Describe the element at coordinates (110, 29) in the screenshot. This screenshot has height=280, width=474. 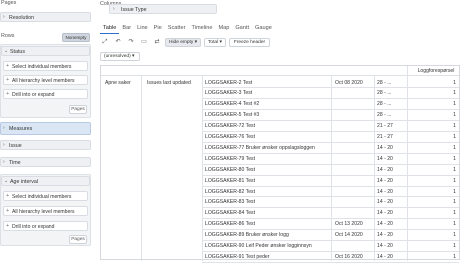
I see `tab-table: Table` at that location.